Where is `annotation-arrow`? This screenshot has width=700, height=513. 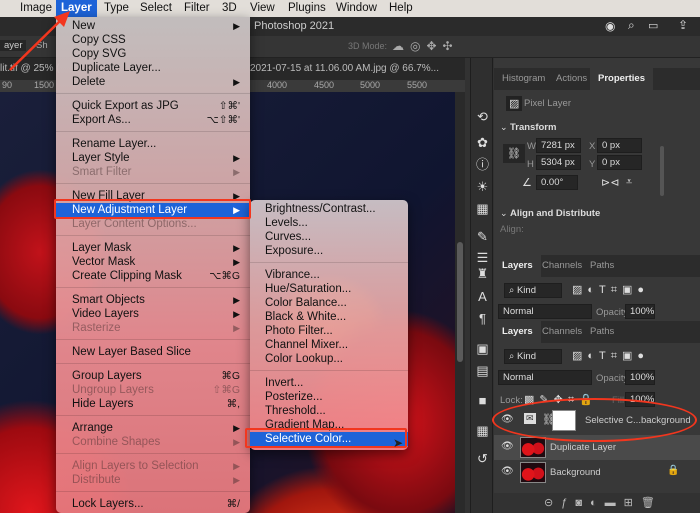
annotation-arrow is located at coordinates (39, 41).